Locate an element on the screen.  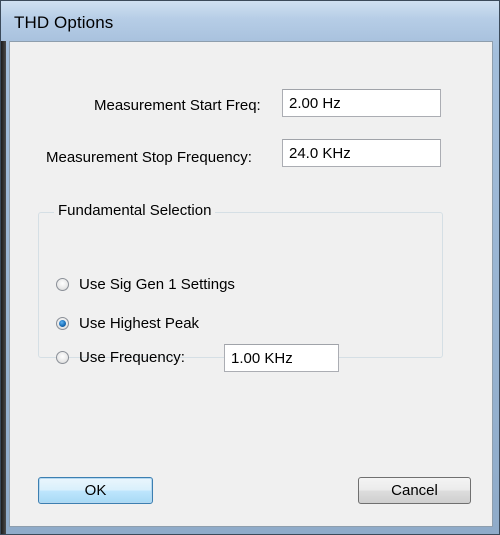
radio-button-selected is located at coordinates (62, 323).